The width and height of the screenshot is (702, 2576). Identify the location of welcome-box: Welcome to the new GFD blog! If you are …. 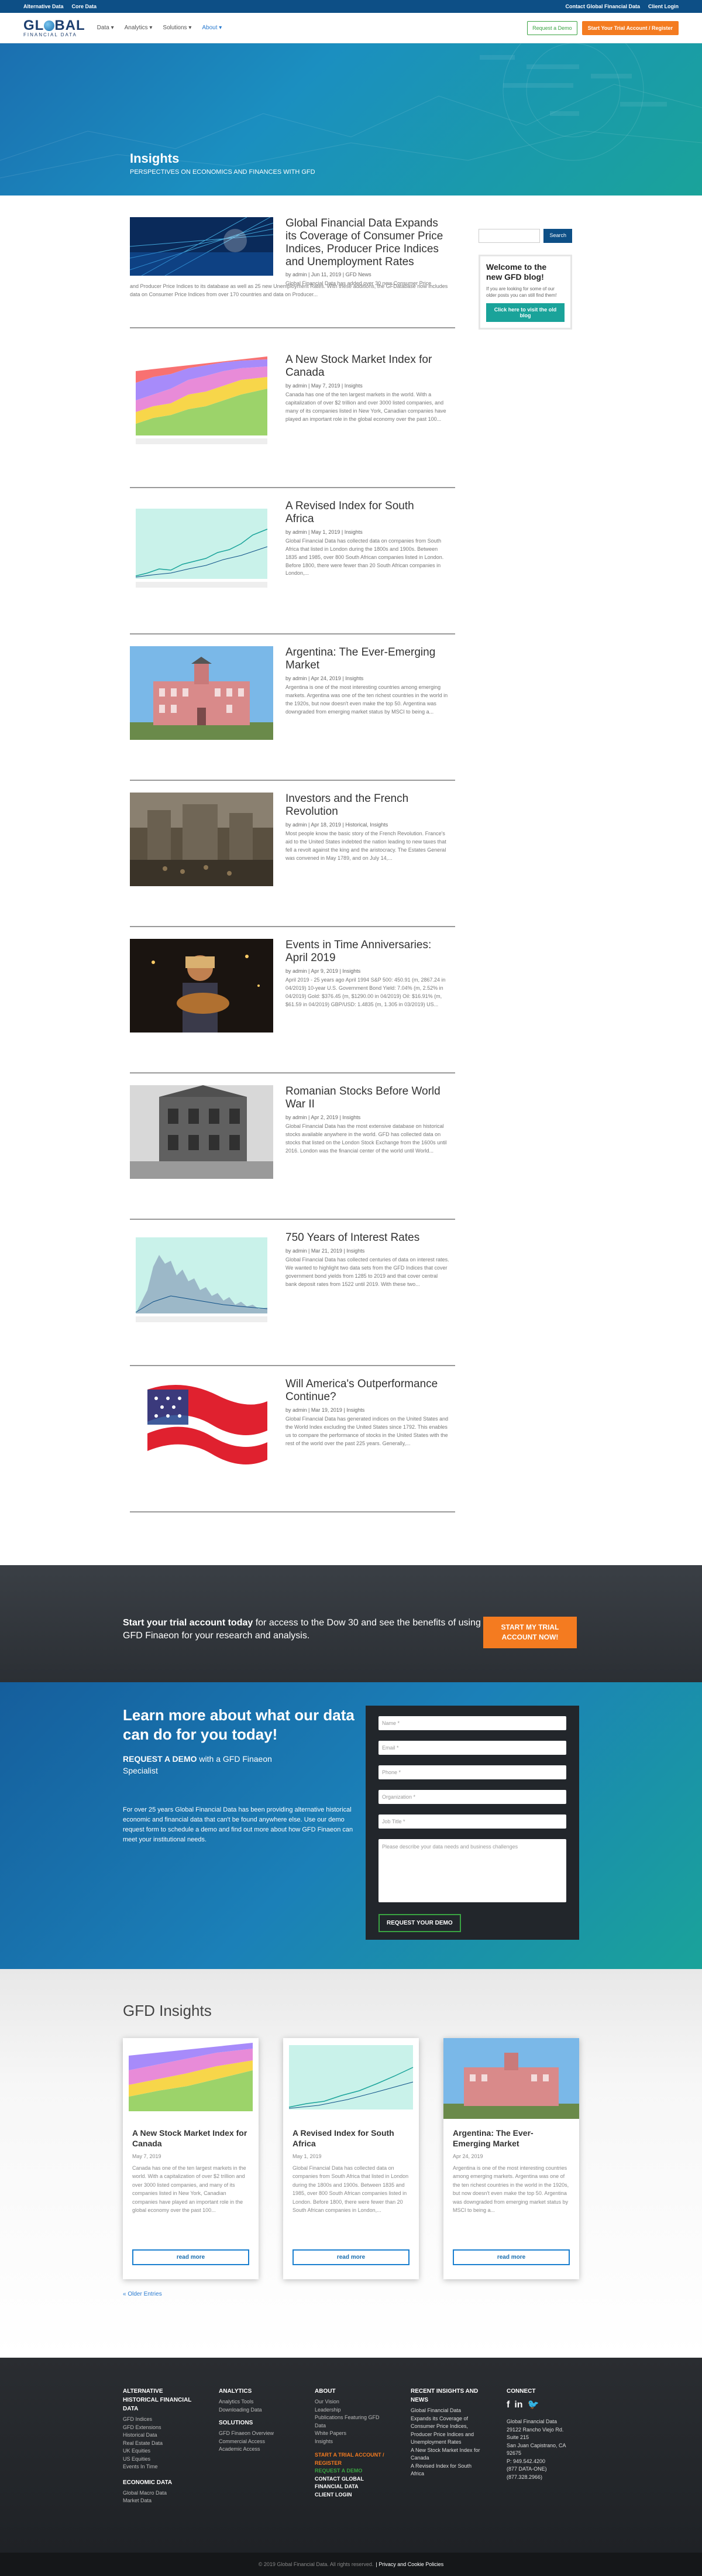
(525, 292).